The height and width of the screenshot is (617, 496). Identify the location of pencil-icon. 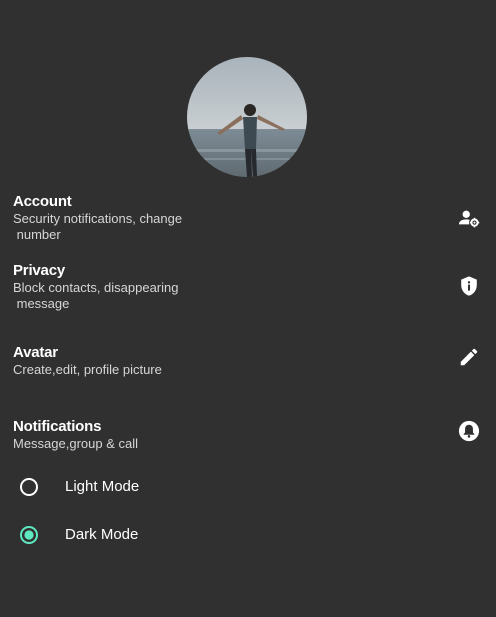
(469, 357).